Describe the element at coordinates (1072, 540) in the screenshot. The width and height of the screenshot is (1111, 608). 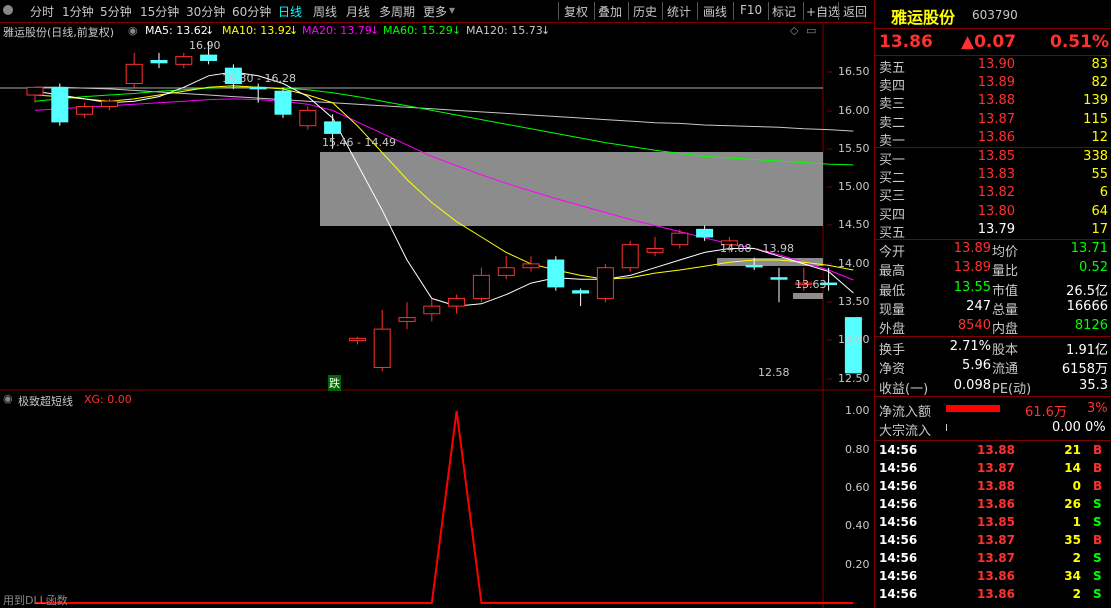
I see `trade-volume: 35` at that location.